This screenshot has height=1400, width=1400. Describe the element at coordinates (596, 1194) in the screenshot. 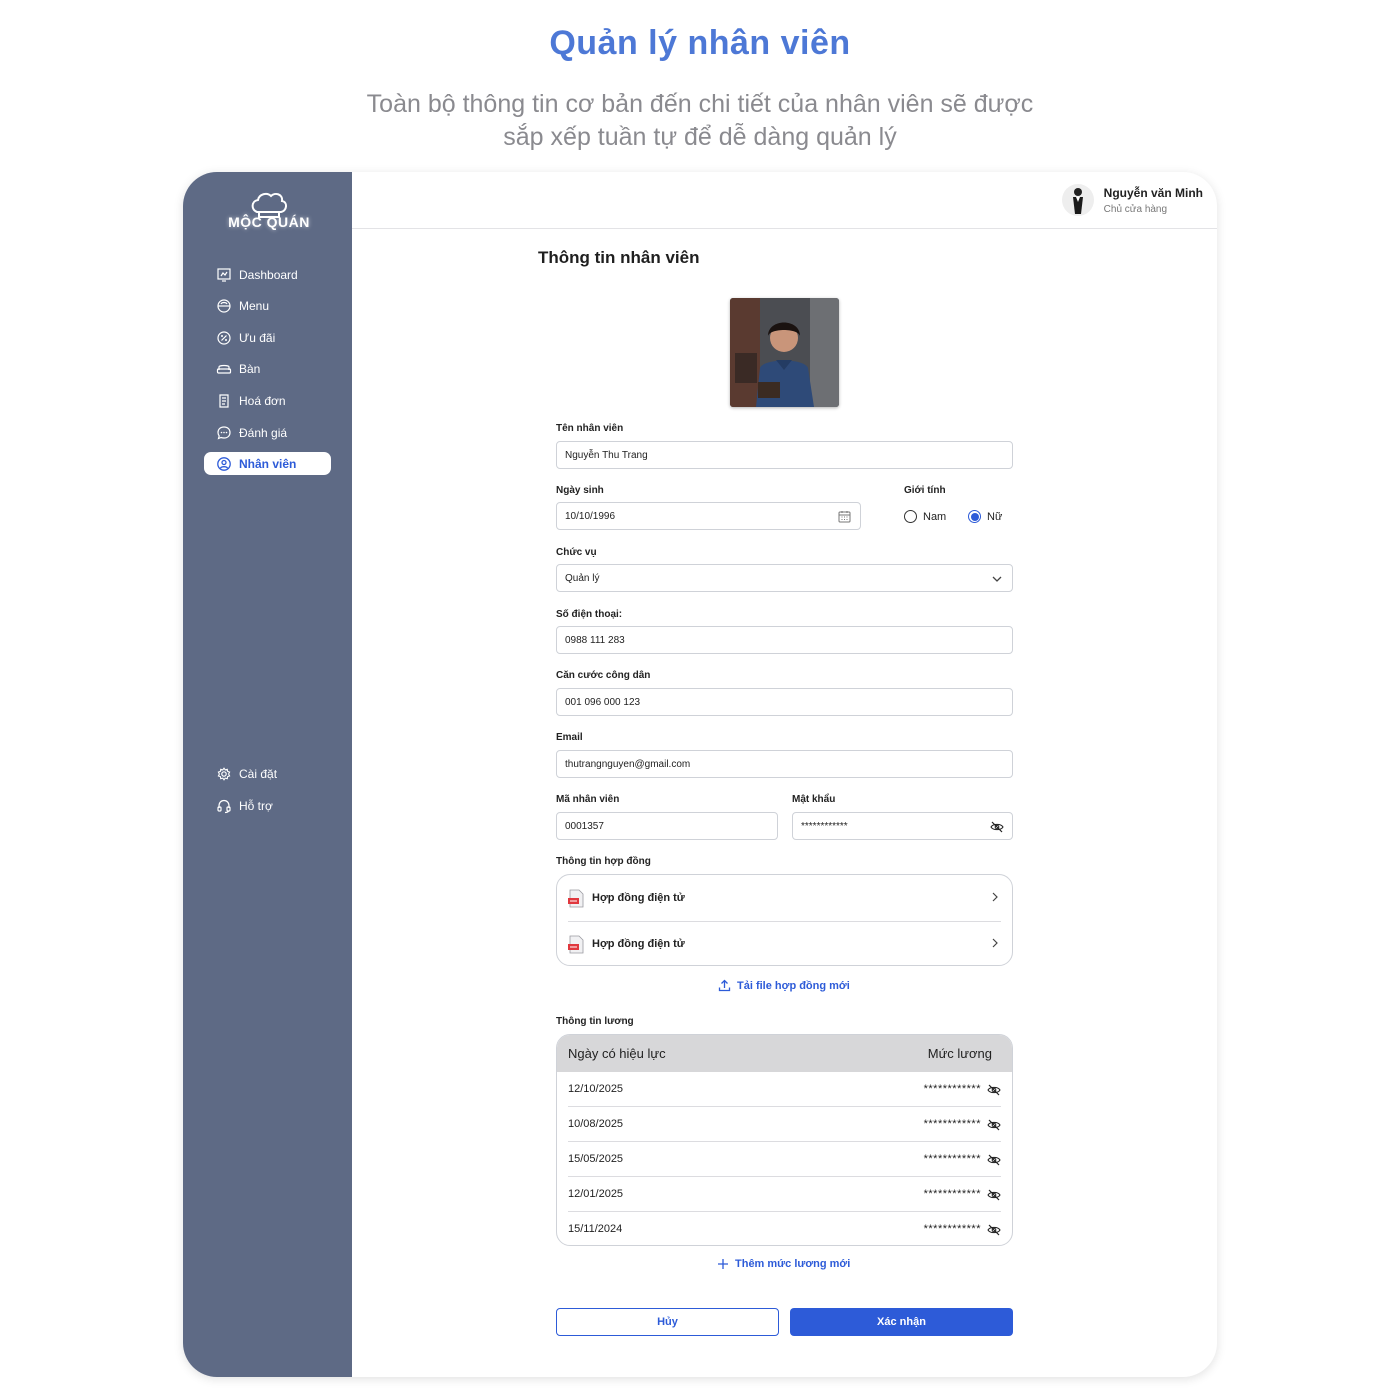

I see `salary-date: 12/01/2025` at that location.